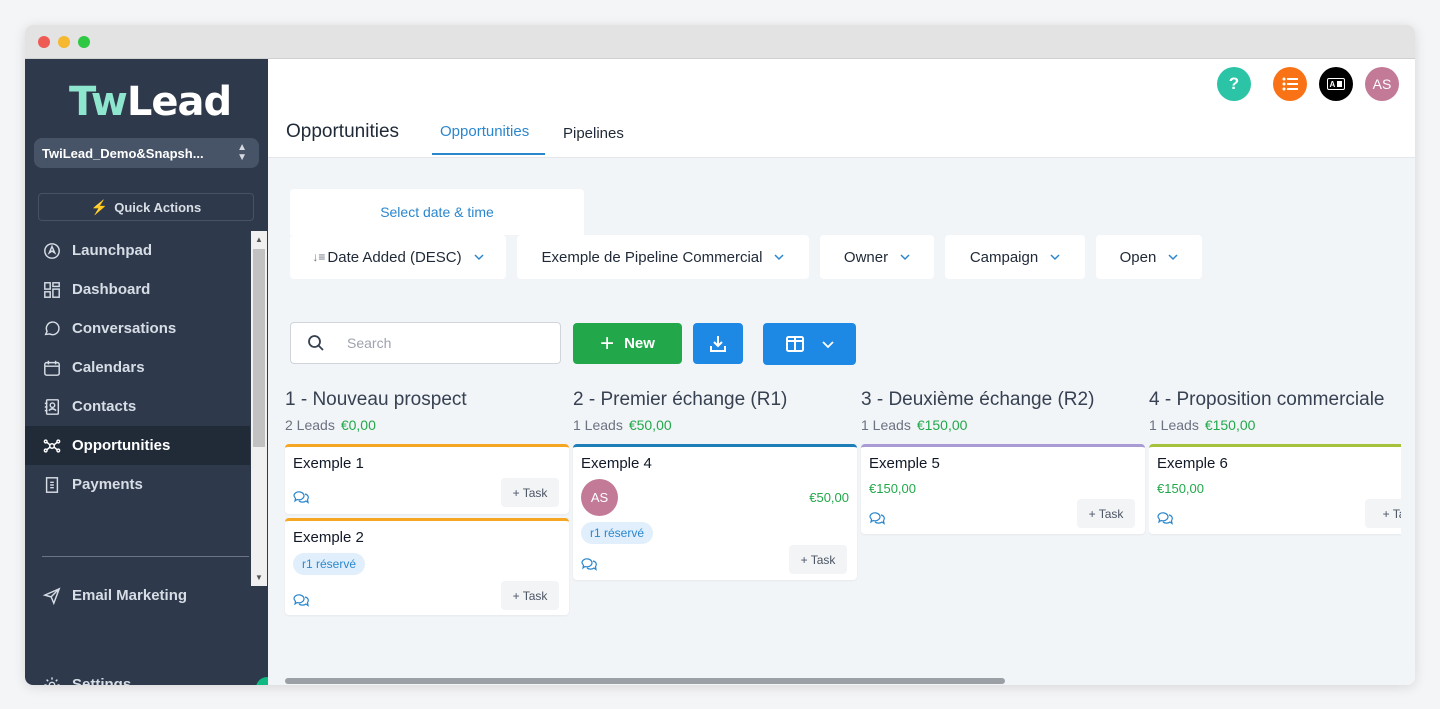  I want to click on opportunity-card: Exemple 6 €150,00 + Ta, so click(1275, 489).